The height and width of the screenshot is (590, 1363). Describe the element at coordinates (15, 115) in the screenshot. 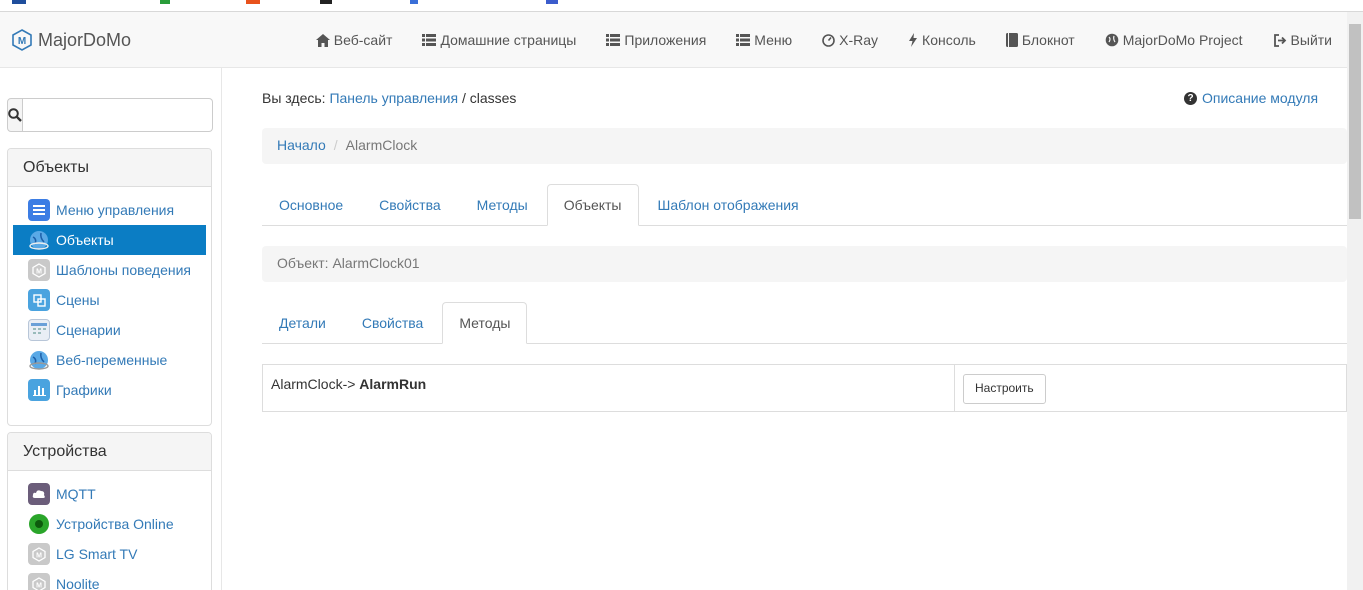

I see `search-button` at that location.